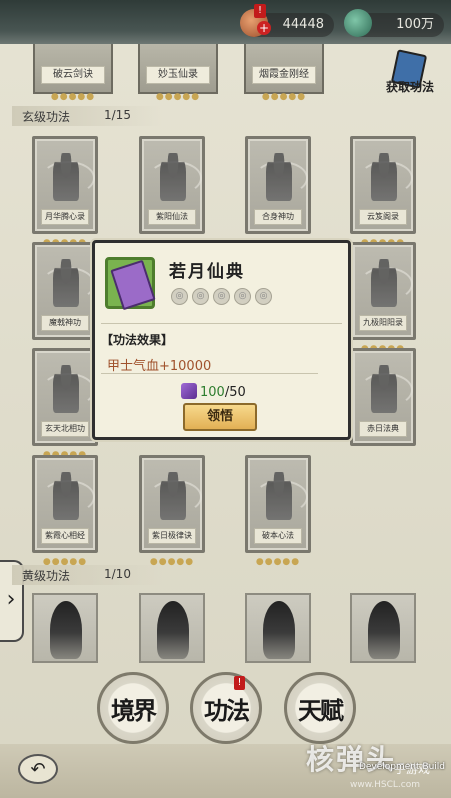 The height and width of the screenshot is (798, 451). Describe the element at coordinates (65, 323) in the screenshot. I see `technique-name: 魔戟神功` at that location.